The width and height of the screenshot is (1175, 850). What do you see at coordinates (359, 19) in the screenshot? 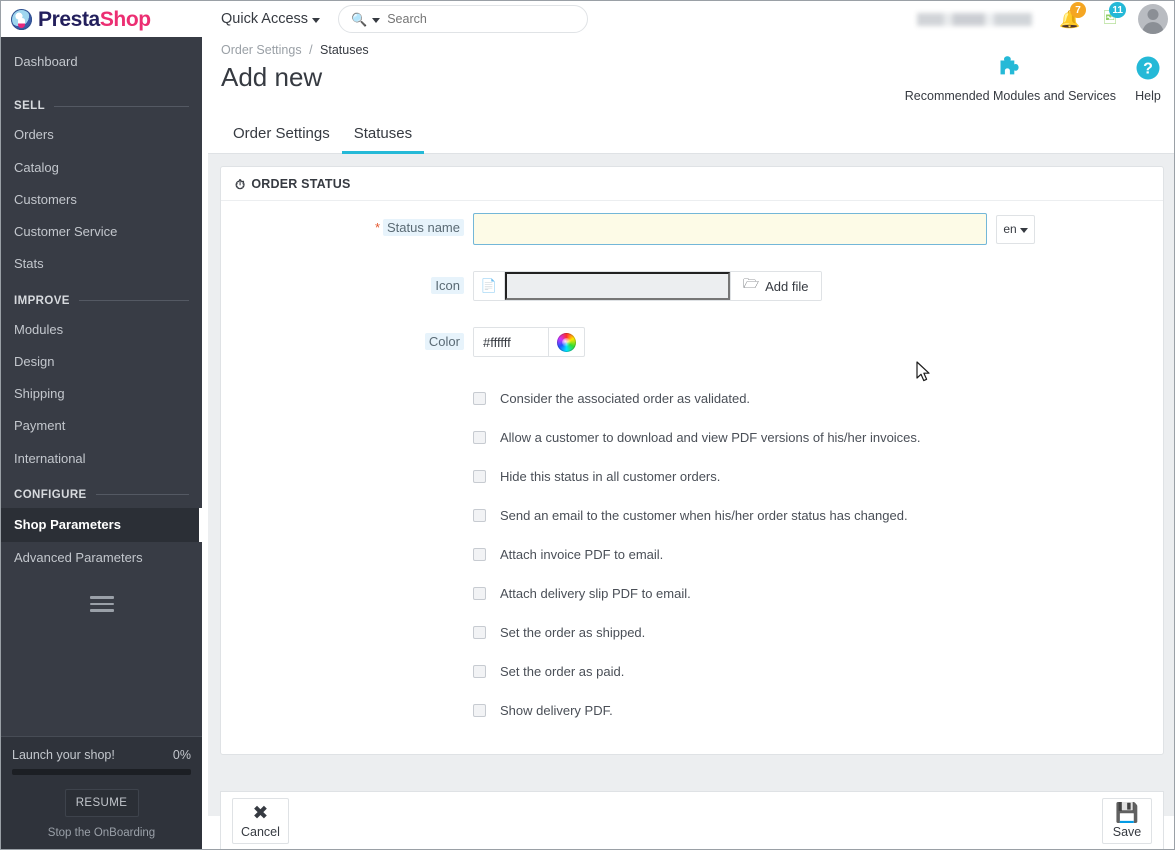
I see `search-icon: 🔍` at bounding box center [359, 19].